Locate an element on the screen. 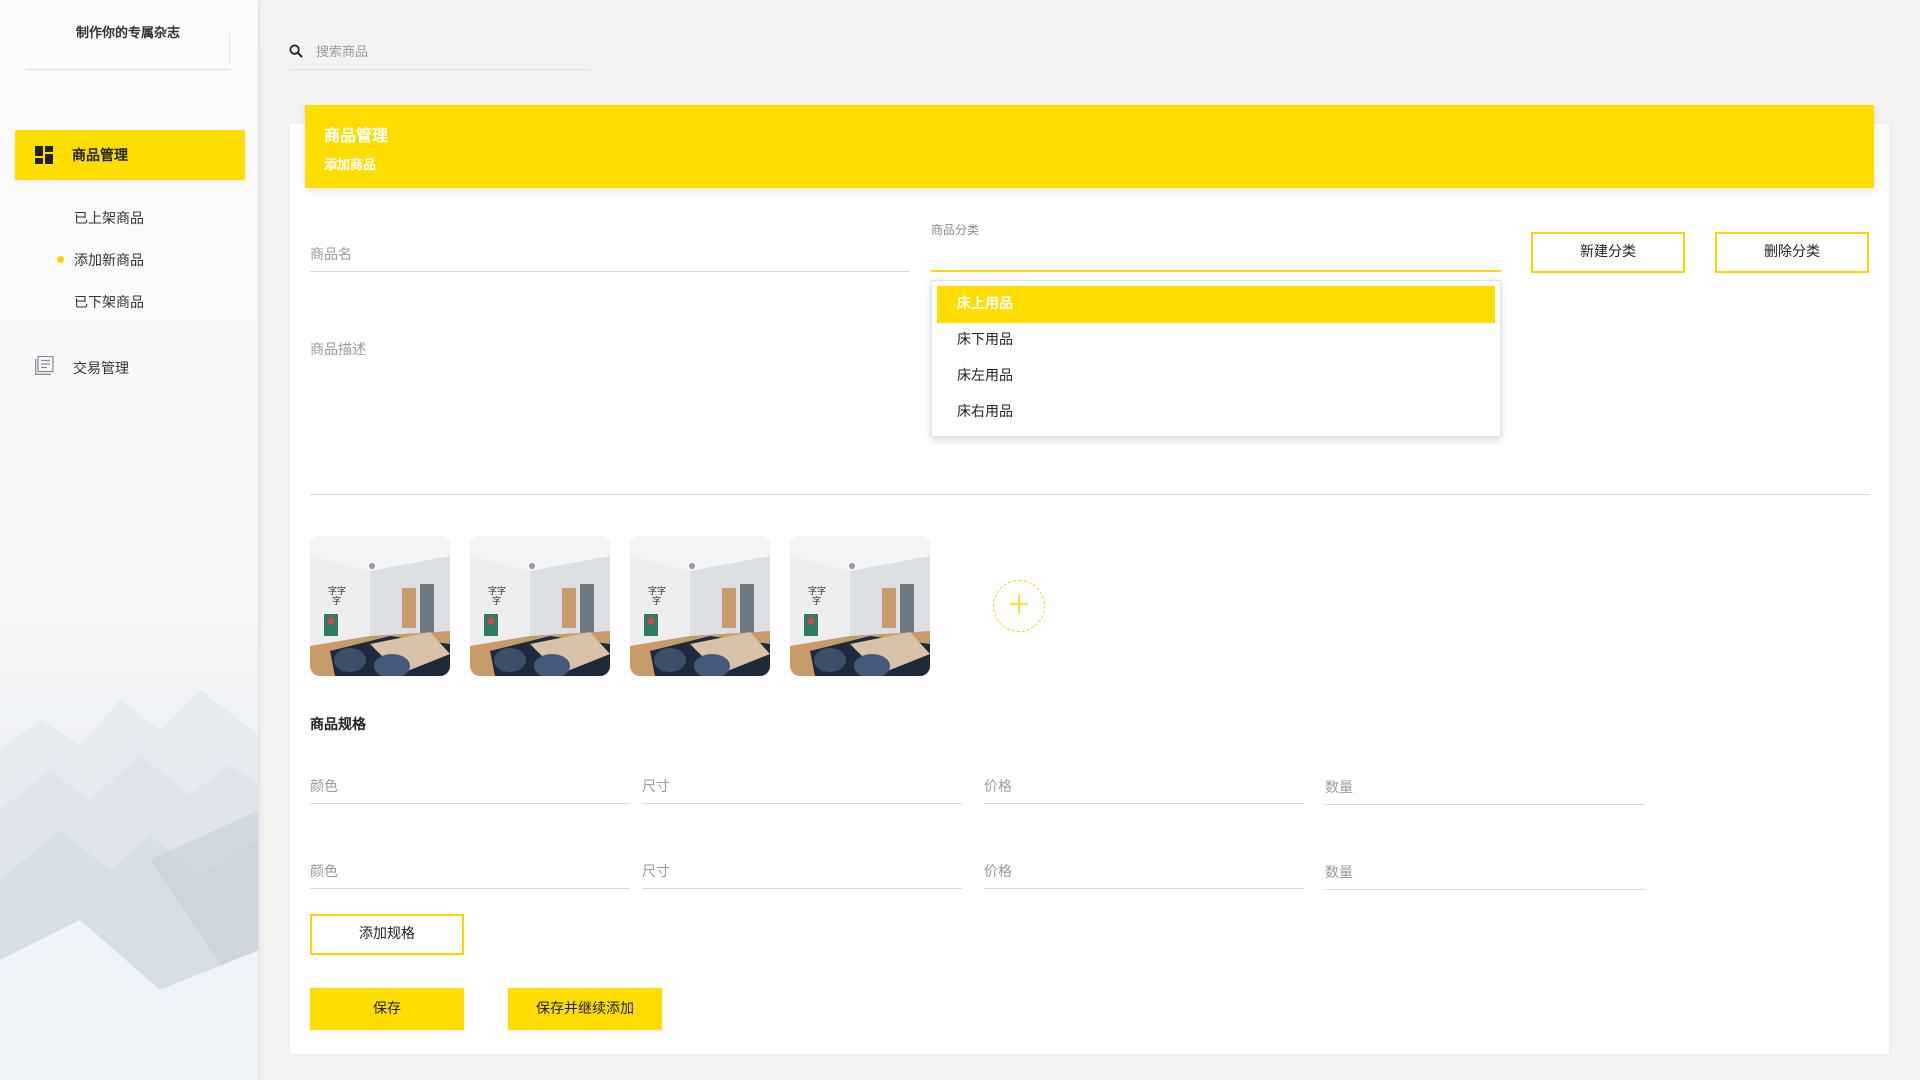 The width and height of the screenshot is (1920, 1080). plus-icon is located at coordinates (1019, 606).